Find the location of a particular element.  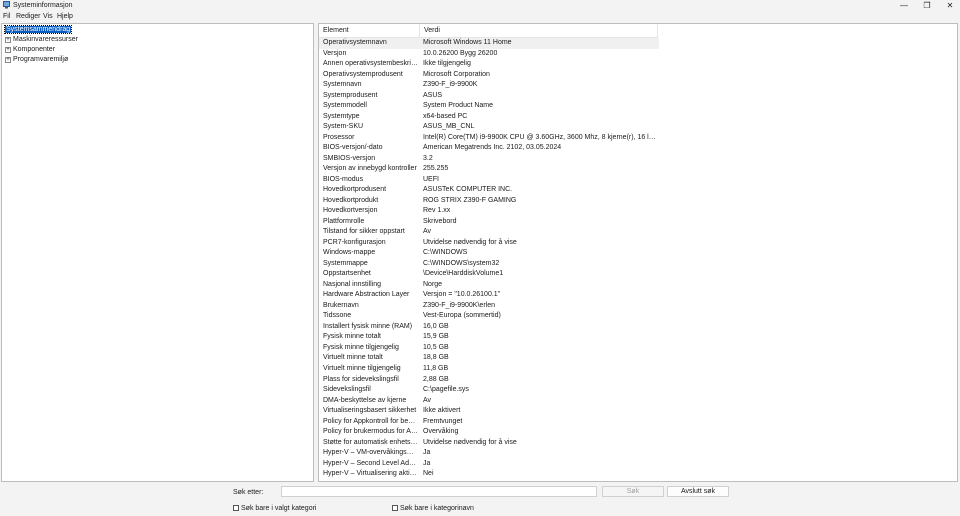

maximize-button: ❐ is located at coordinates (927, 5).